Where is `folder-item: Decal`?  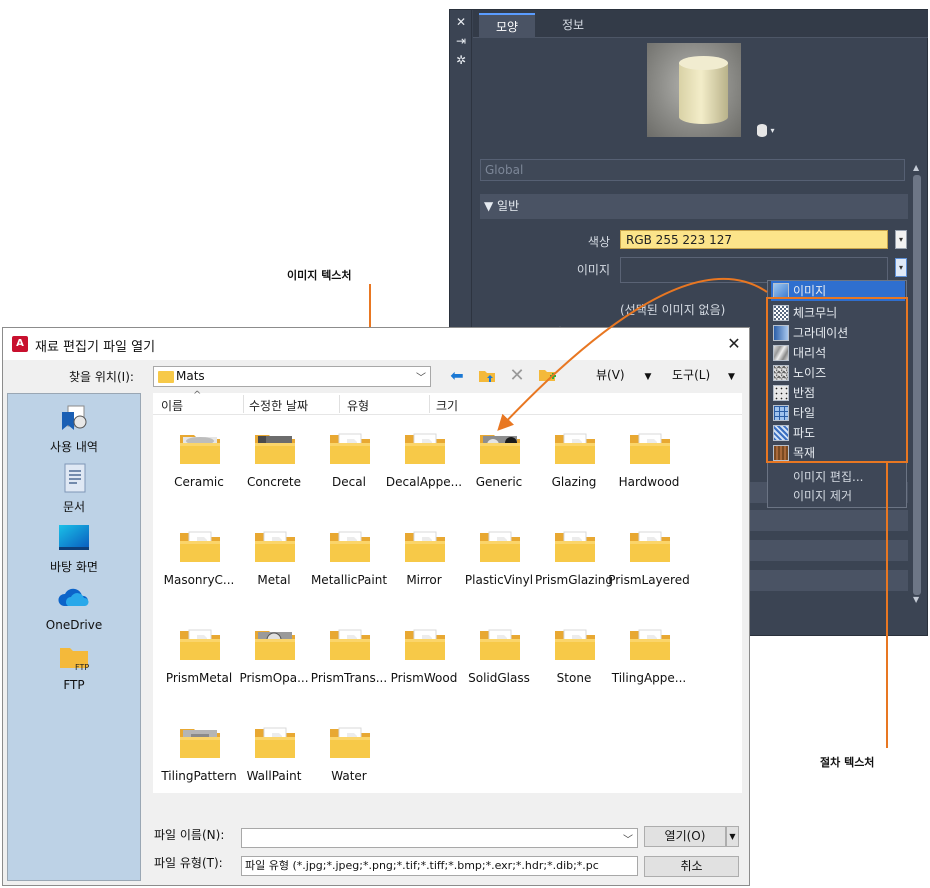 folder-item: Decal is located at coordinates (349, 467).